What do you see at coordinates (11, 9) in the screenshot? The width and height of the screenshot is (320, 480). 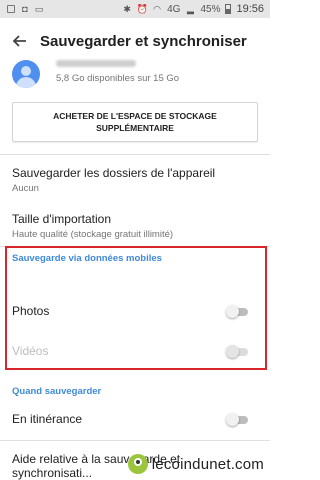 I see `image-icon` at bounding box center [11, 9].